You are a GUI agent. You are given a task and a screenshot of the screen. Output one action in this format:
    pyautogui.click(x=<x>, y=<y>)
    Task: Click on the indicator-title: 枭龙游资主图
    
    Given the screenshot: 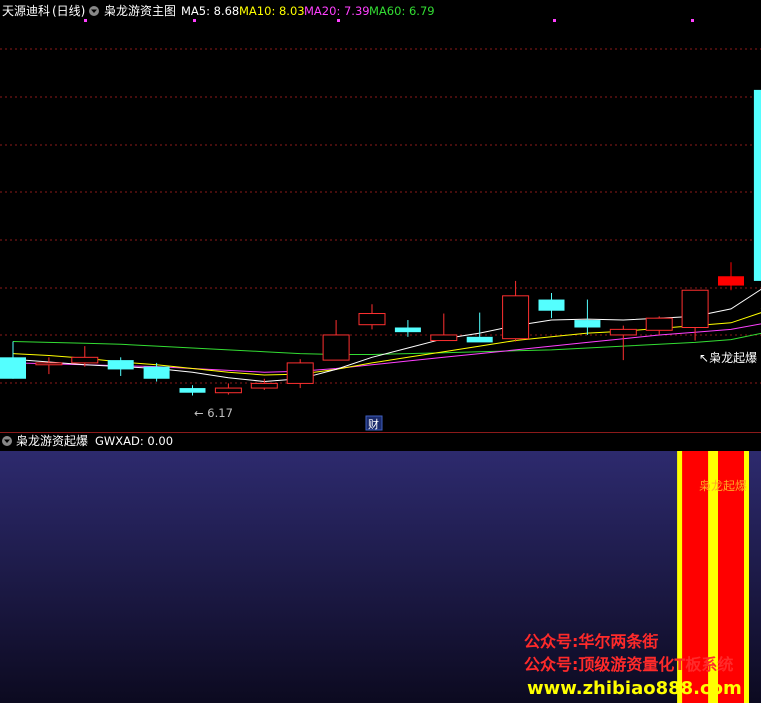 What is the action you would take?
    pyautogui.click(x=140, y=10)
    